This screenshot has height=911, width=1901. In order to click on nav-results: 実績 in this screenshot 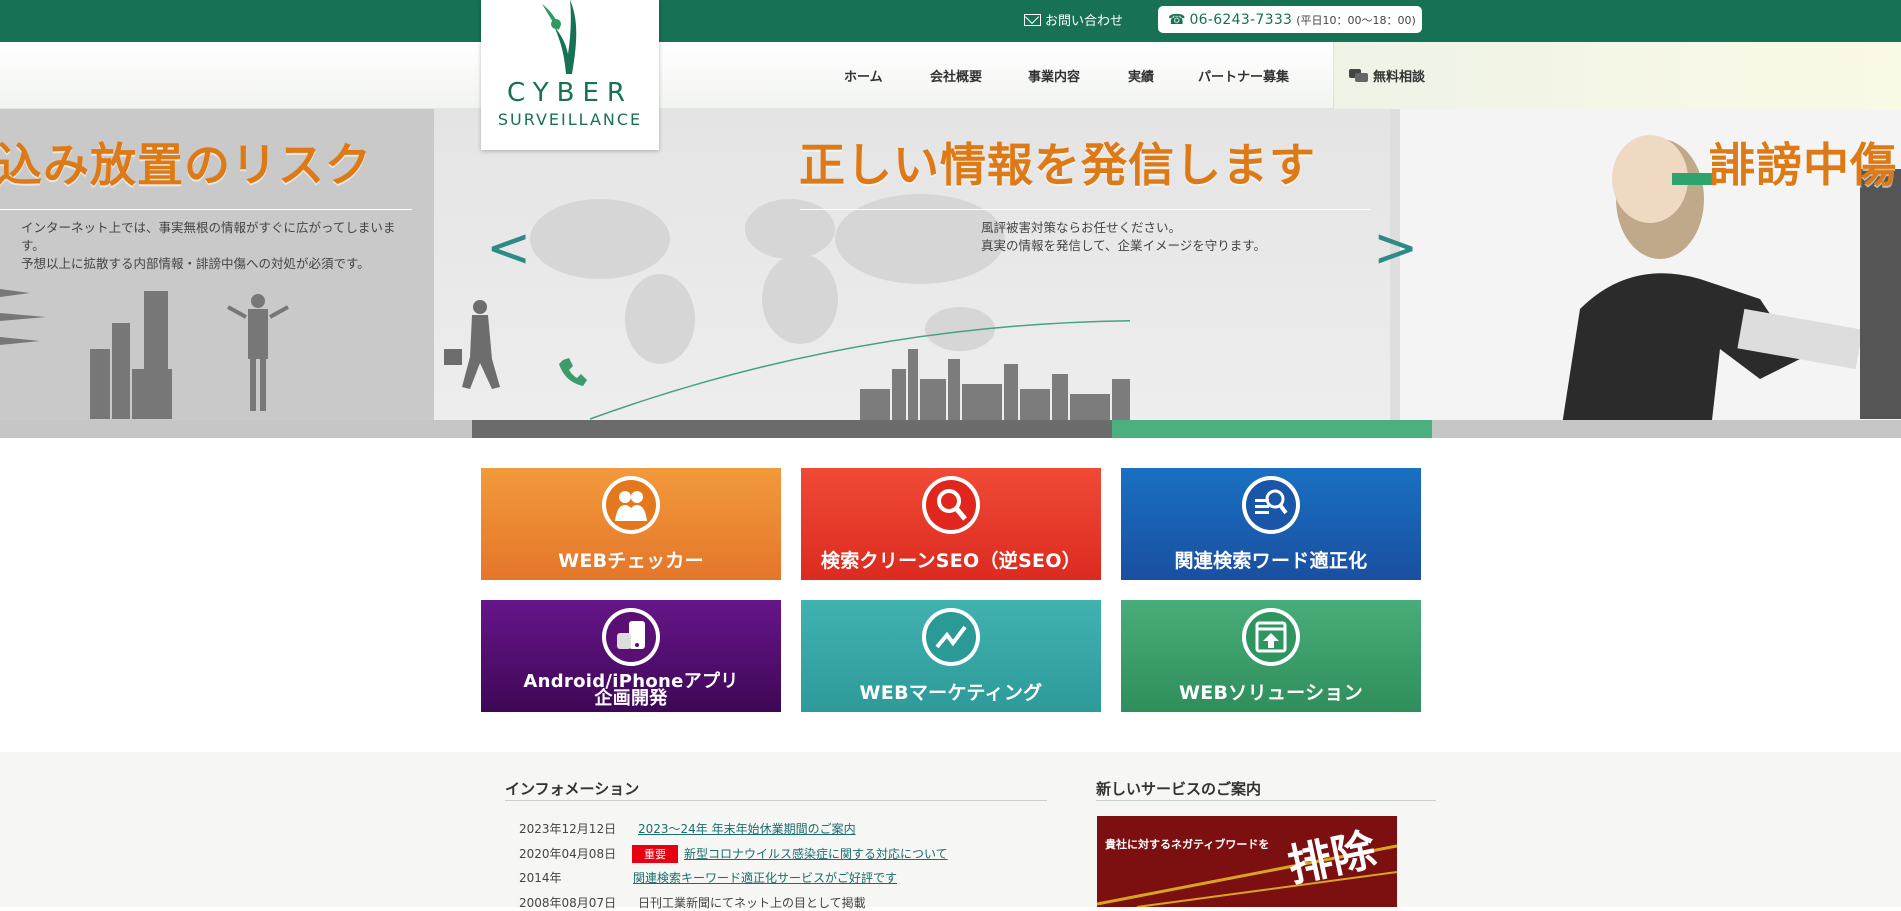, I will do `click(1141, 75)`.